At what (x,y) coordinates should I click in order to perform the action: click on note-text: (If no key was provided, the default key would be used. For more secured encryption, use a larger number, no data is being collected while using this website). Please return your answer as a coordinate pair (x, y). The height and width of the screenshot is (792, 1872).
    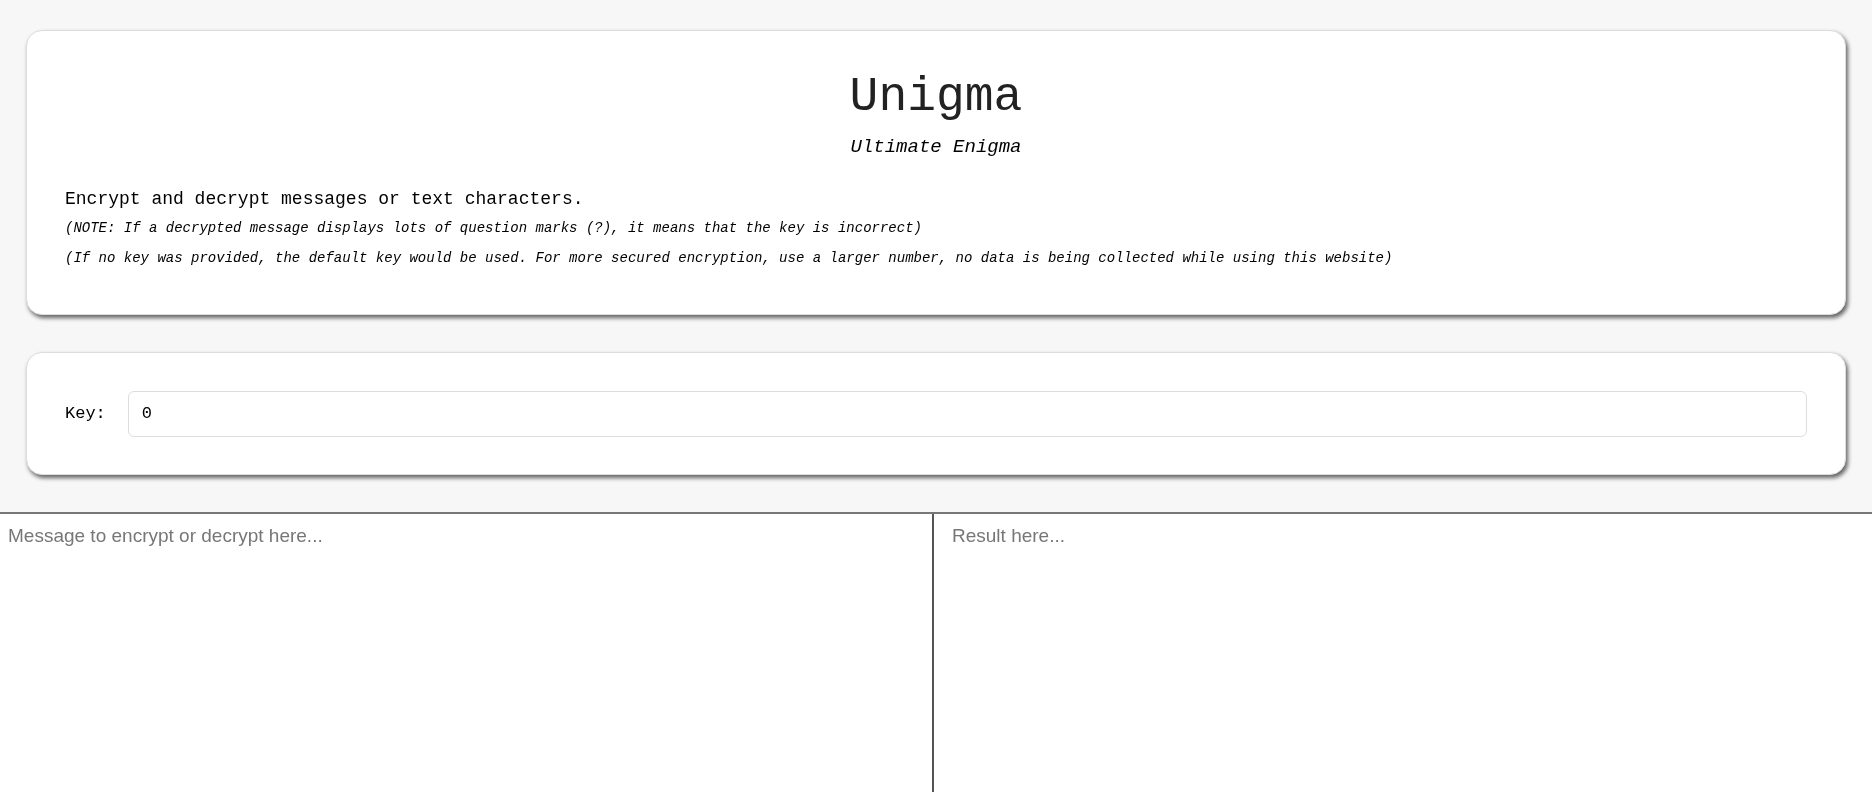
    Looking at the image, I should click on (729, 258).